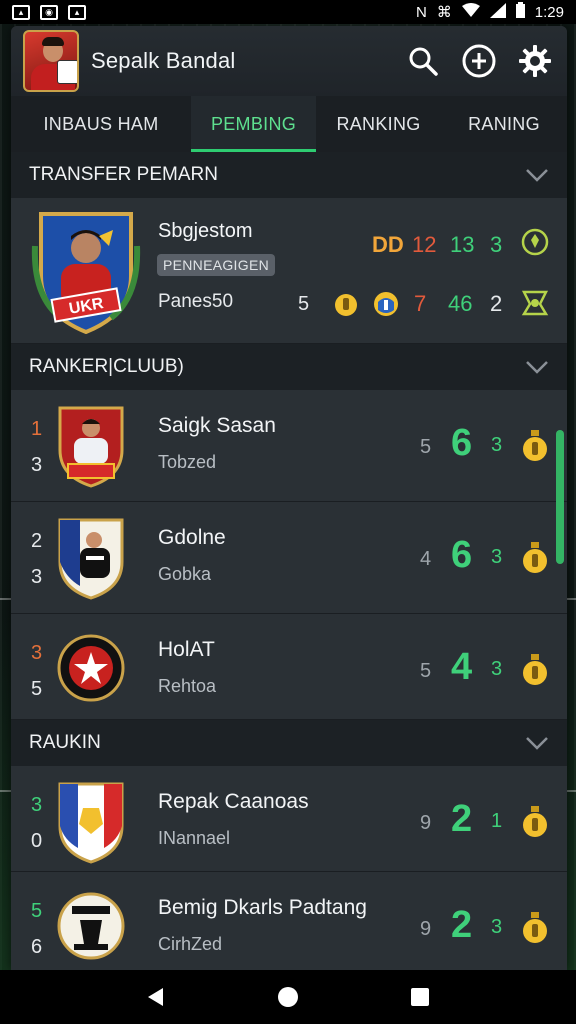 The height and width of the screenshot is (1024, 576). Describe the element at coordinates (497, 12) in the screenshot. I see `signal-icon` at that location.